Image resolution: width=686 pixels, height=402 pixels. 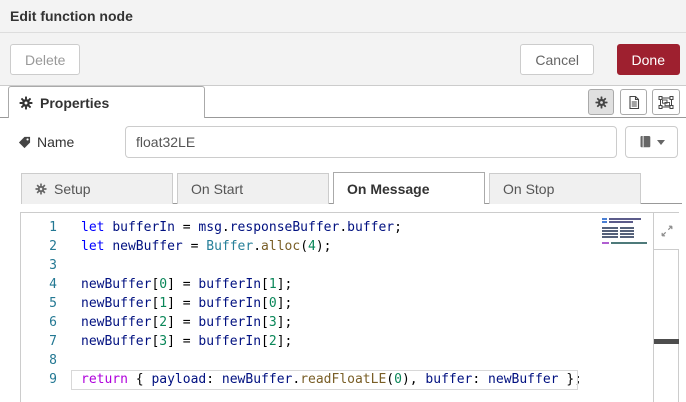 What do you see at coordinates (45, 59) in the screenshot?
I see `delete-button: Delete` at bounding box center [45, 59].